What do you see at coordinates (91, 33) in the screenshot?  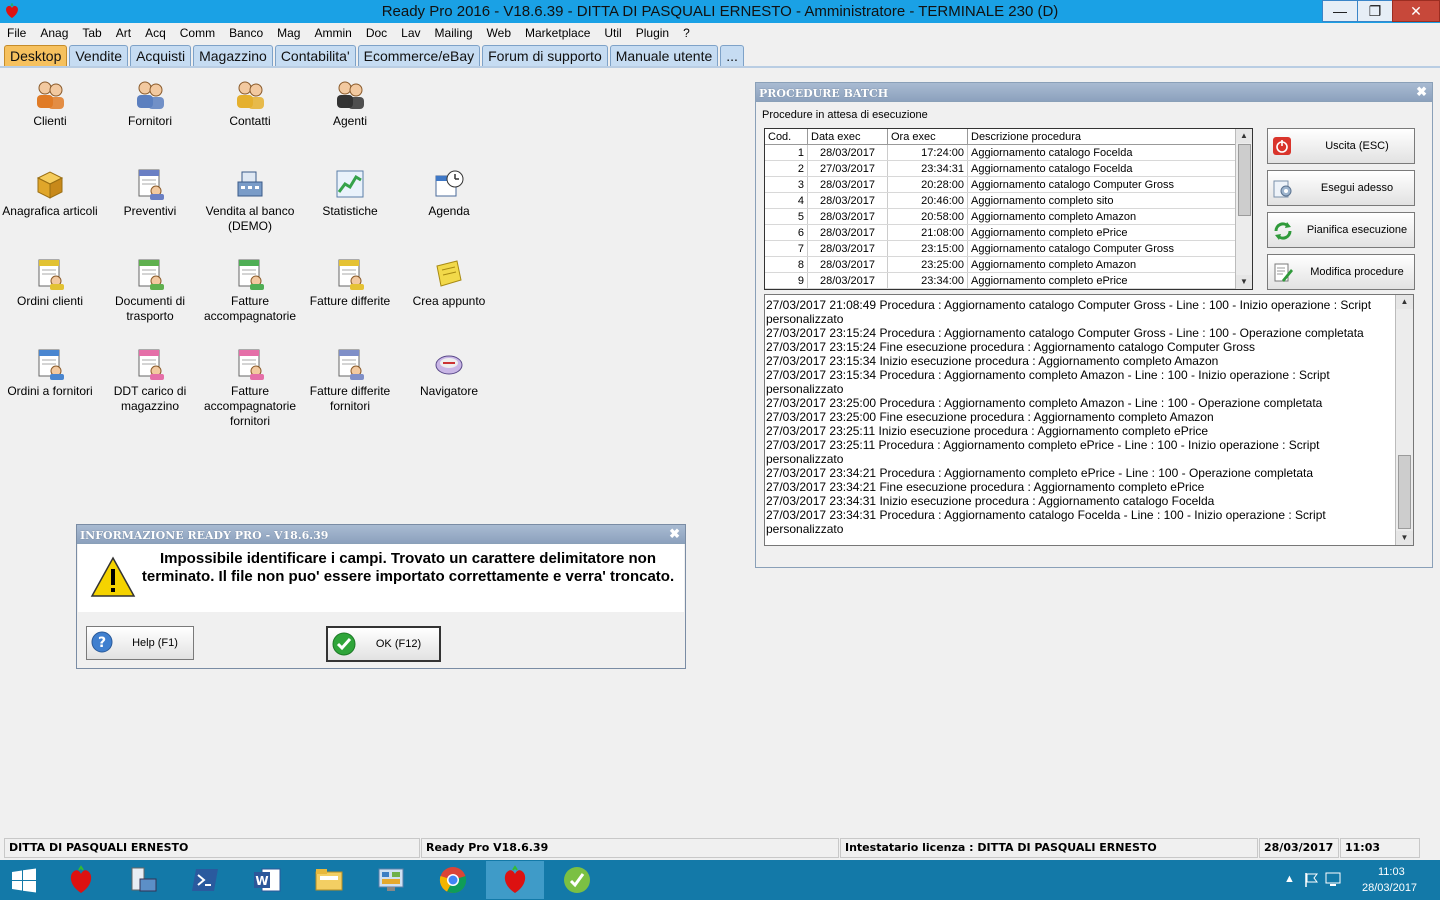 I see `menu-tab: Tab` at bounding box center [91, 33].